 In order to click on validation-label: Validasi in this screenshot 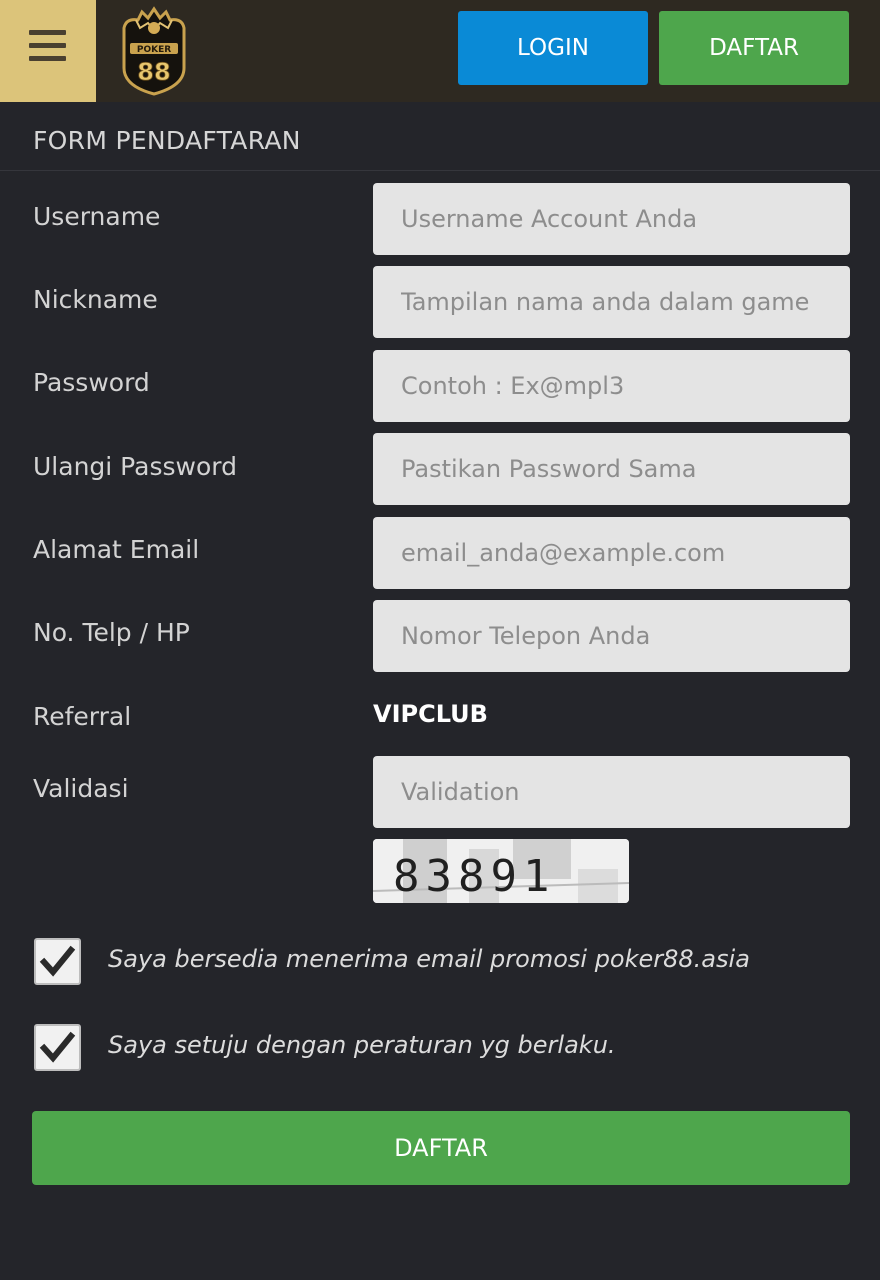, I will do `click(81, 788)`.